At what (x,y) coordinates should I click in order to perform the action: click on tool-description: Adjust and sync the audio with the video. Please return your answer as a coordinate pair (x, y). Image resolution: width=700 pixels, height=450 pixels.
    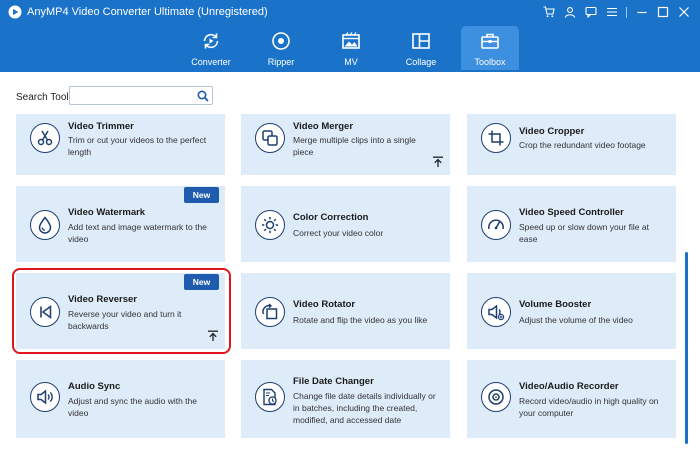
    Looking at the image, I should click on (132, 407).